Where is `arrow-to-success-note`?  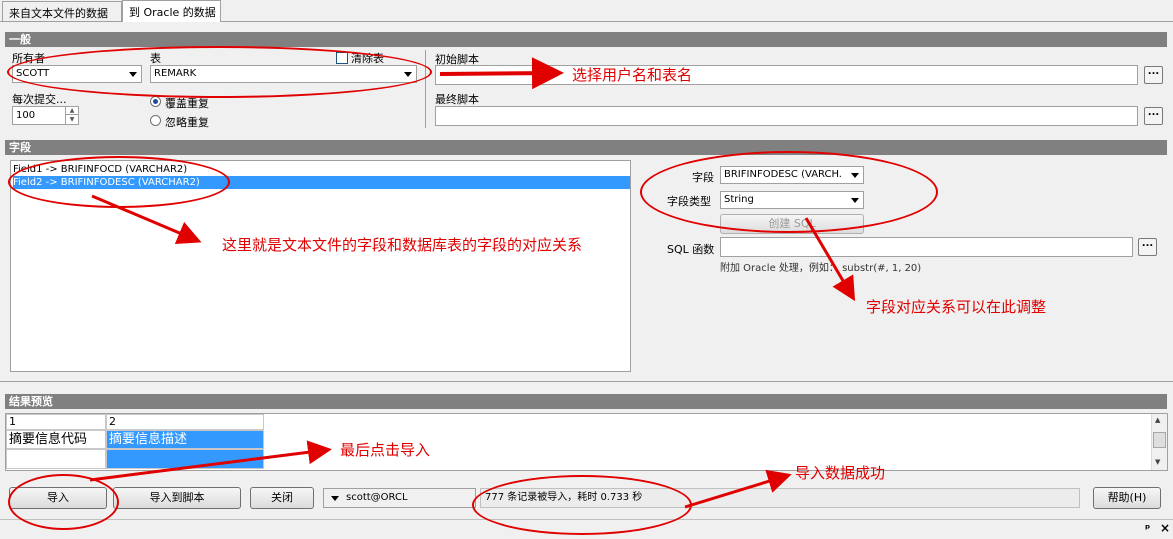
arrow-to-success-note is located at coordinates (738, 489).